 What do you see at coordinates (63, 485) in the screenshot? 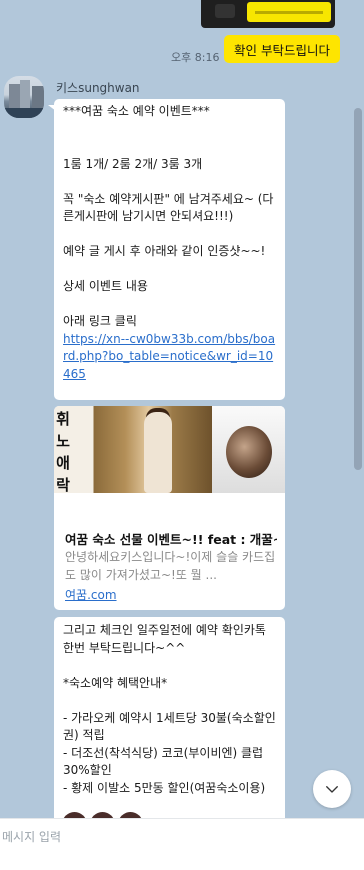
I see `image-char: 락` at bounding box center [63, 485].